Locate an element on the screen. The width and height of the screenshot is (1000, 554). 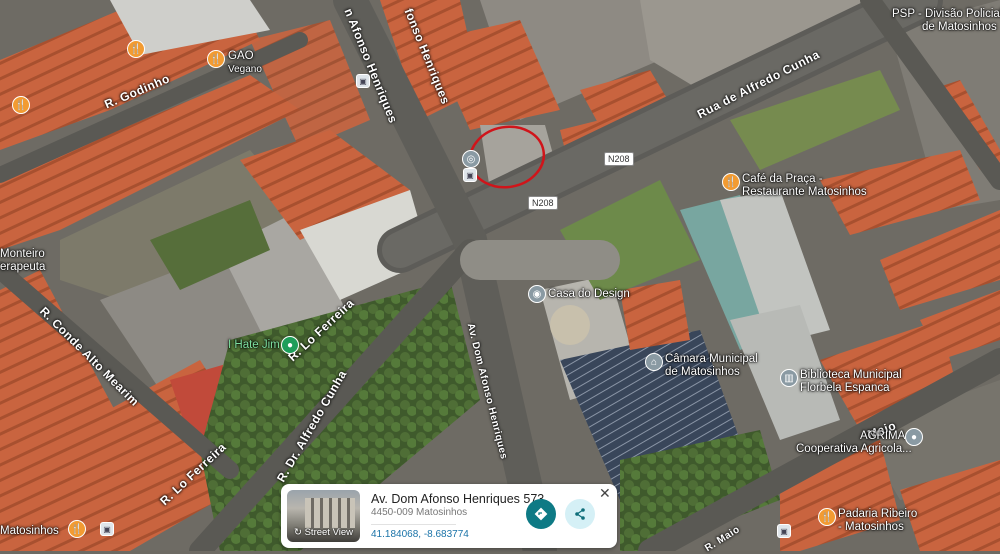
road-number-n208: N208 is located at coordinates (619, 159).